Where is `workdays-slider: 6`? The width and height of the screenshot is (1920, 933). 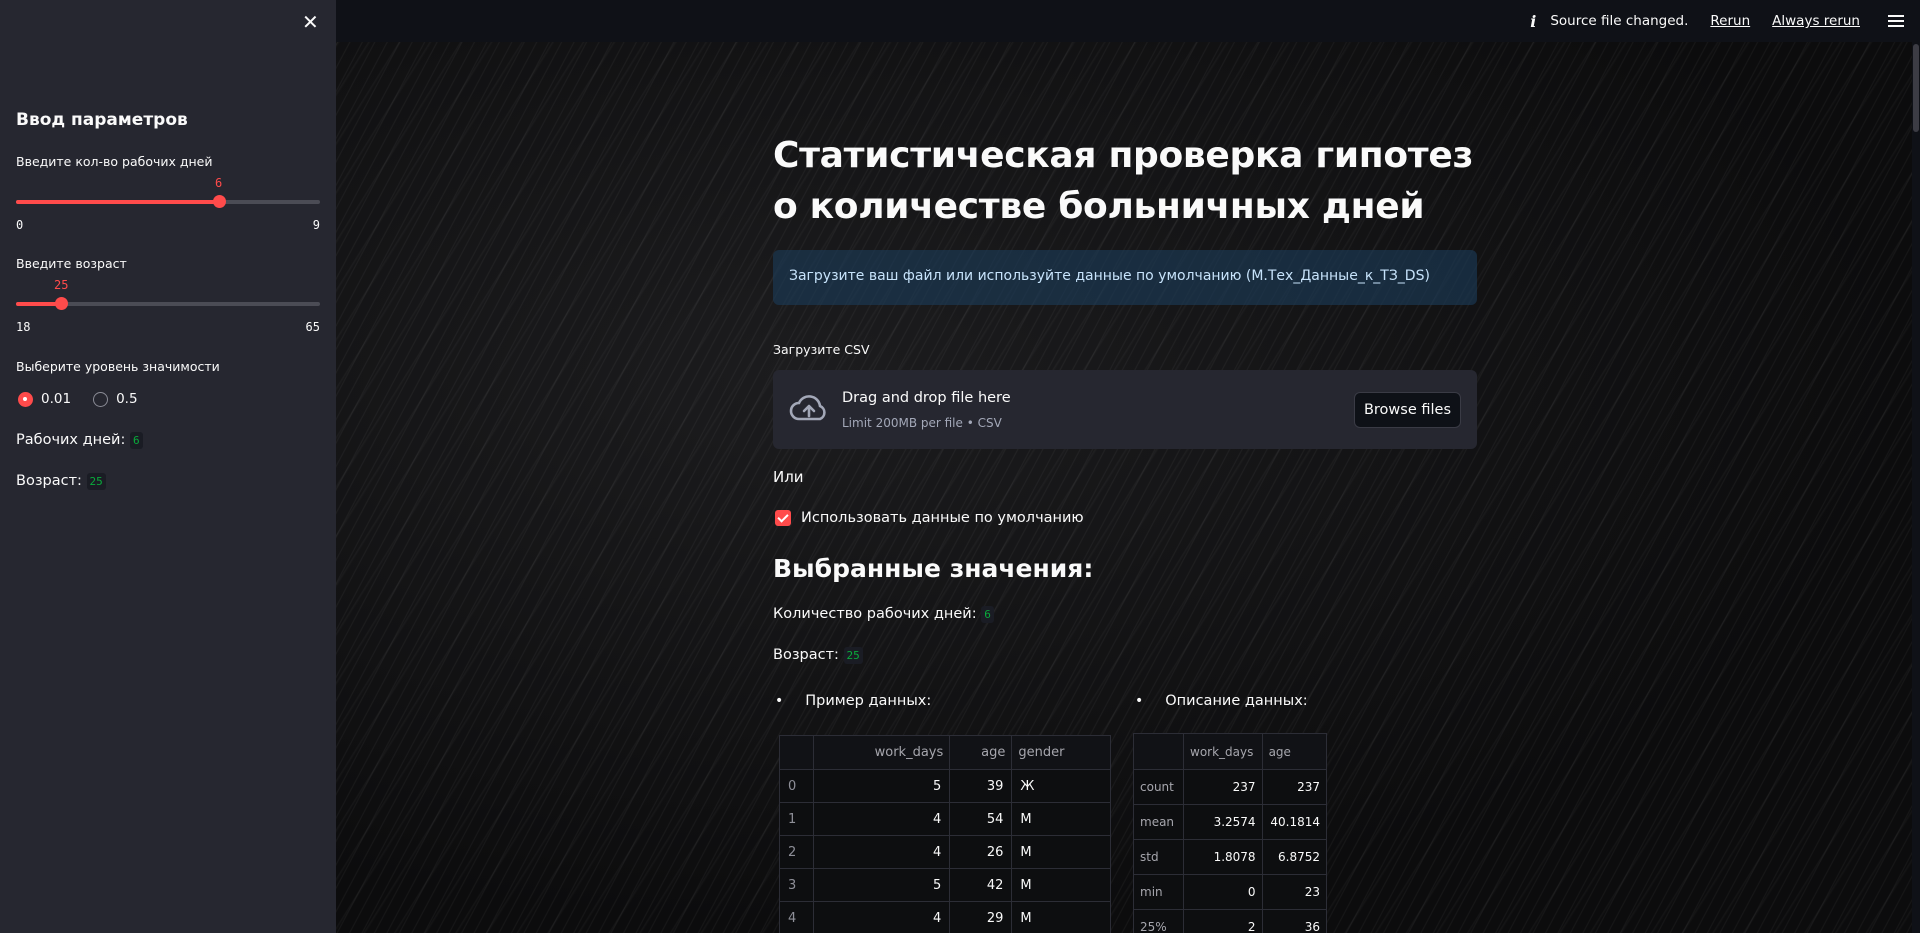 workdays-slider: 6 is located at coordinates (168, 192).